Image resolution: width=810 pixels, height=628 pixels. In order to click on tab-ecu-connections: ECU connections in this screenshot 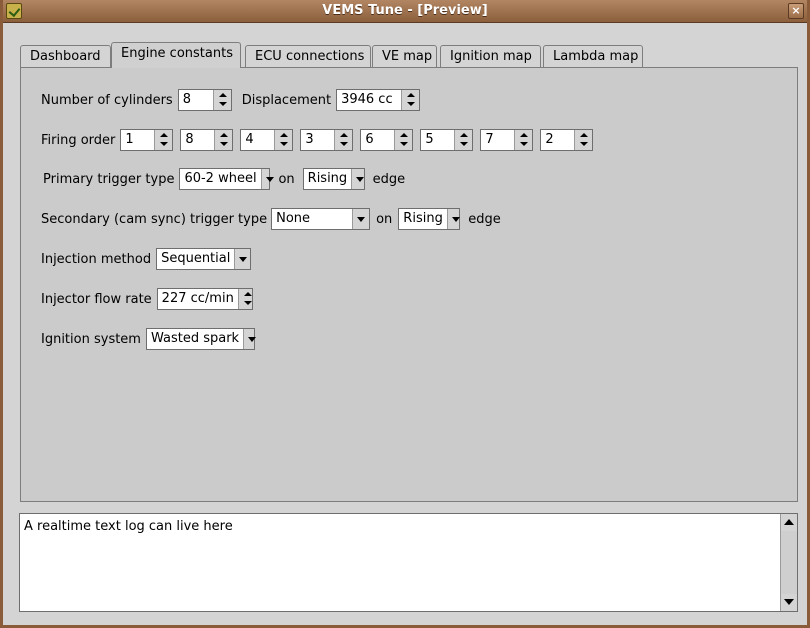, I will do `click(308, 56)`.